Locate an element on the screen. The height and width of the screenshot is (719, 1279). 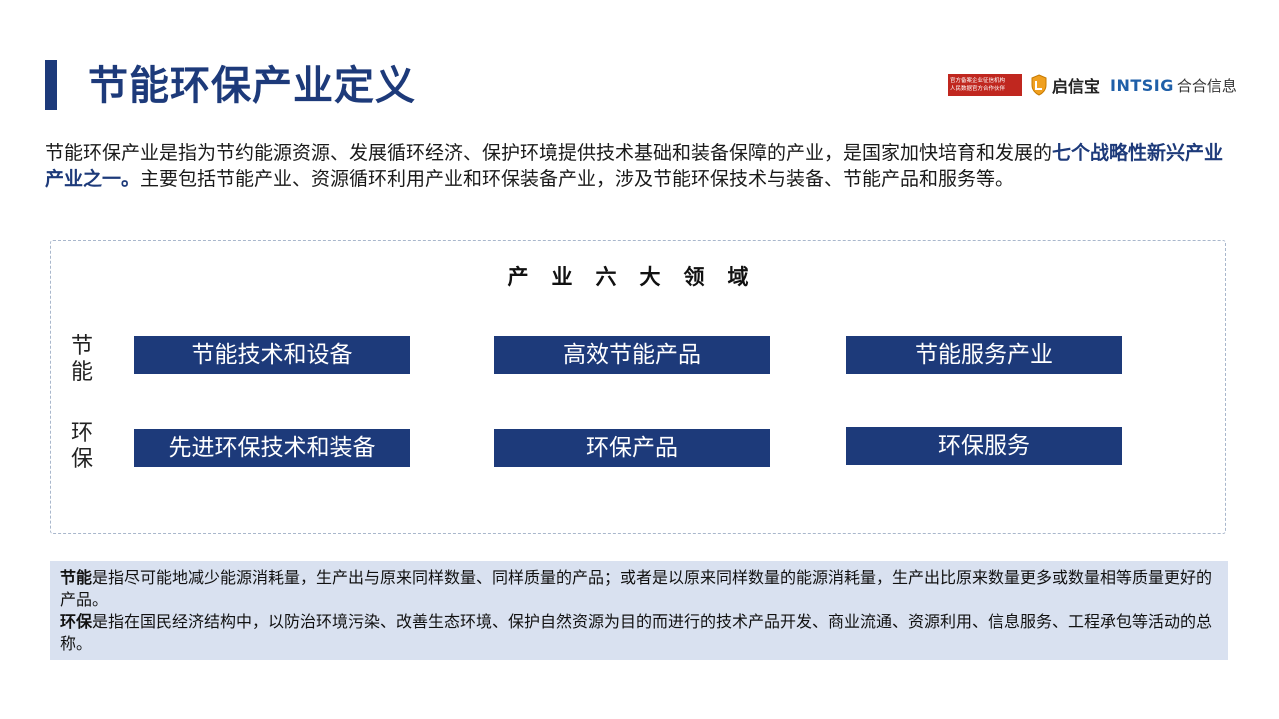
hehe-logo-text: 合合信息 is located at coordinates (1206, 85).